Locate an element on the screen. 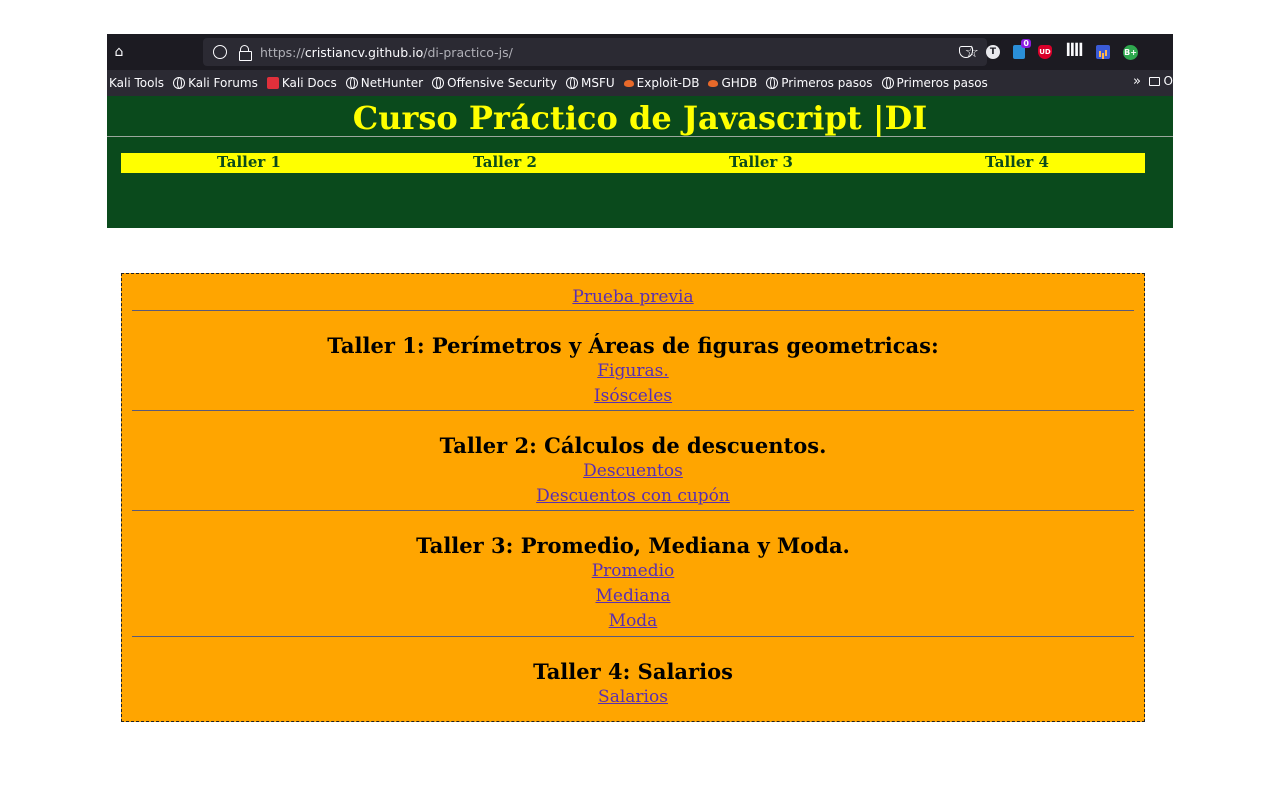 Image resolution: width=1280 pixels, height=800 pixels. bookmark-kali-forums: Kali Forums is located at coordinates (215, 83).